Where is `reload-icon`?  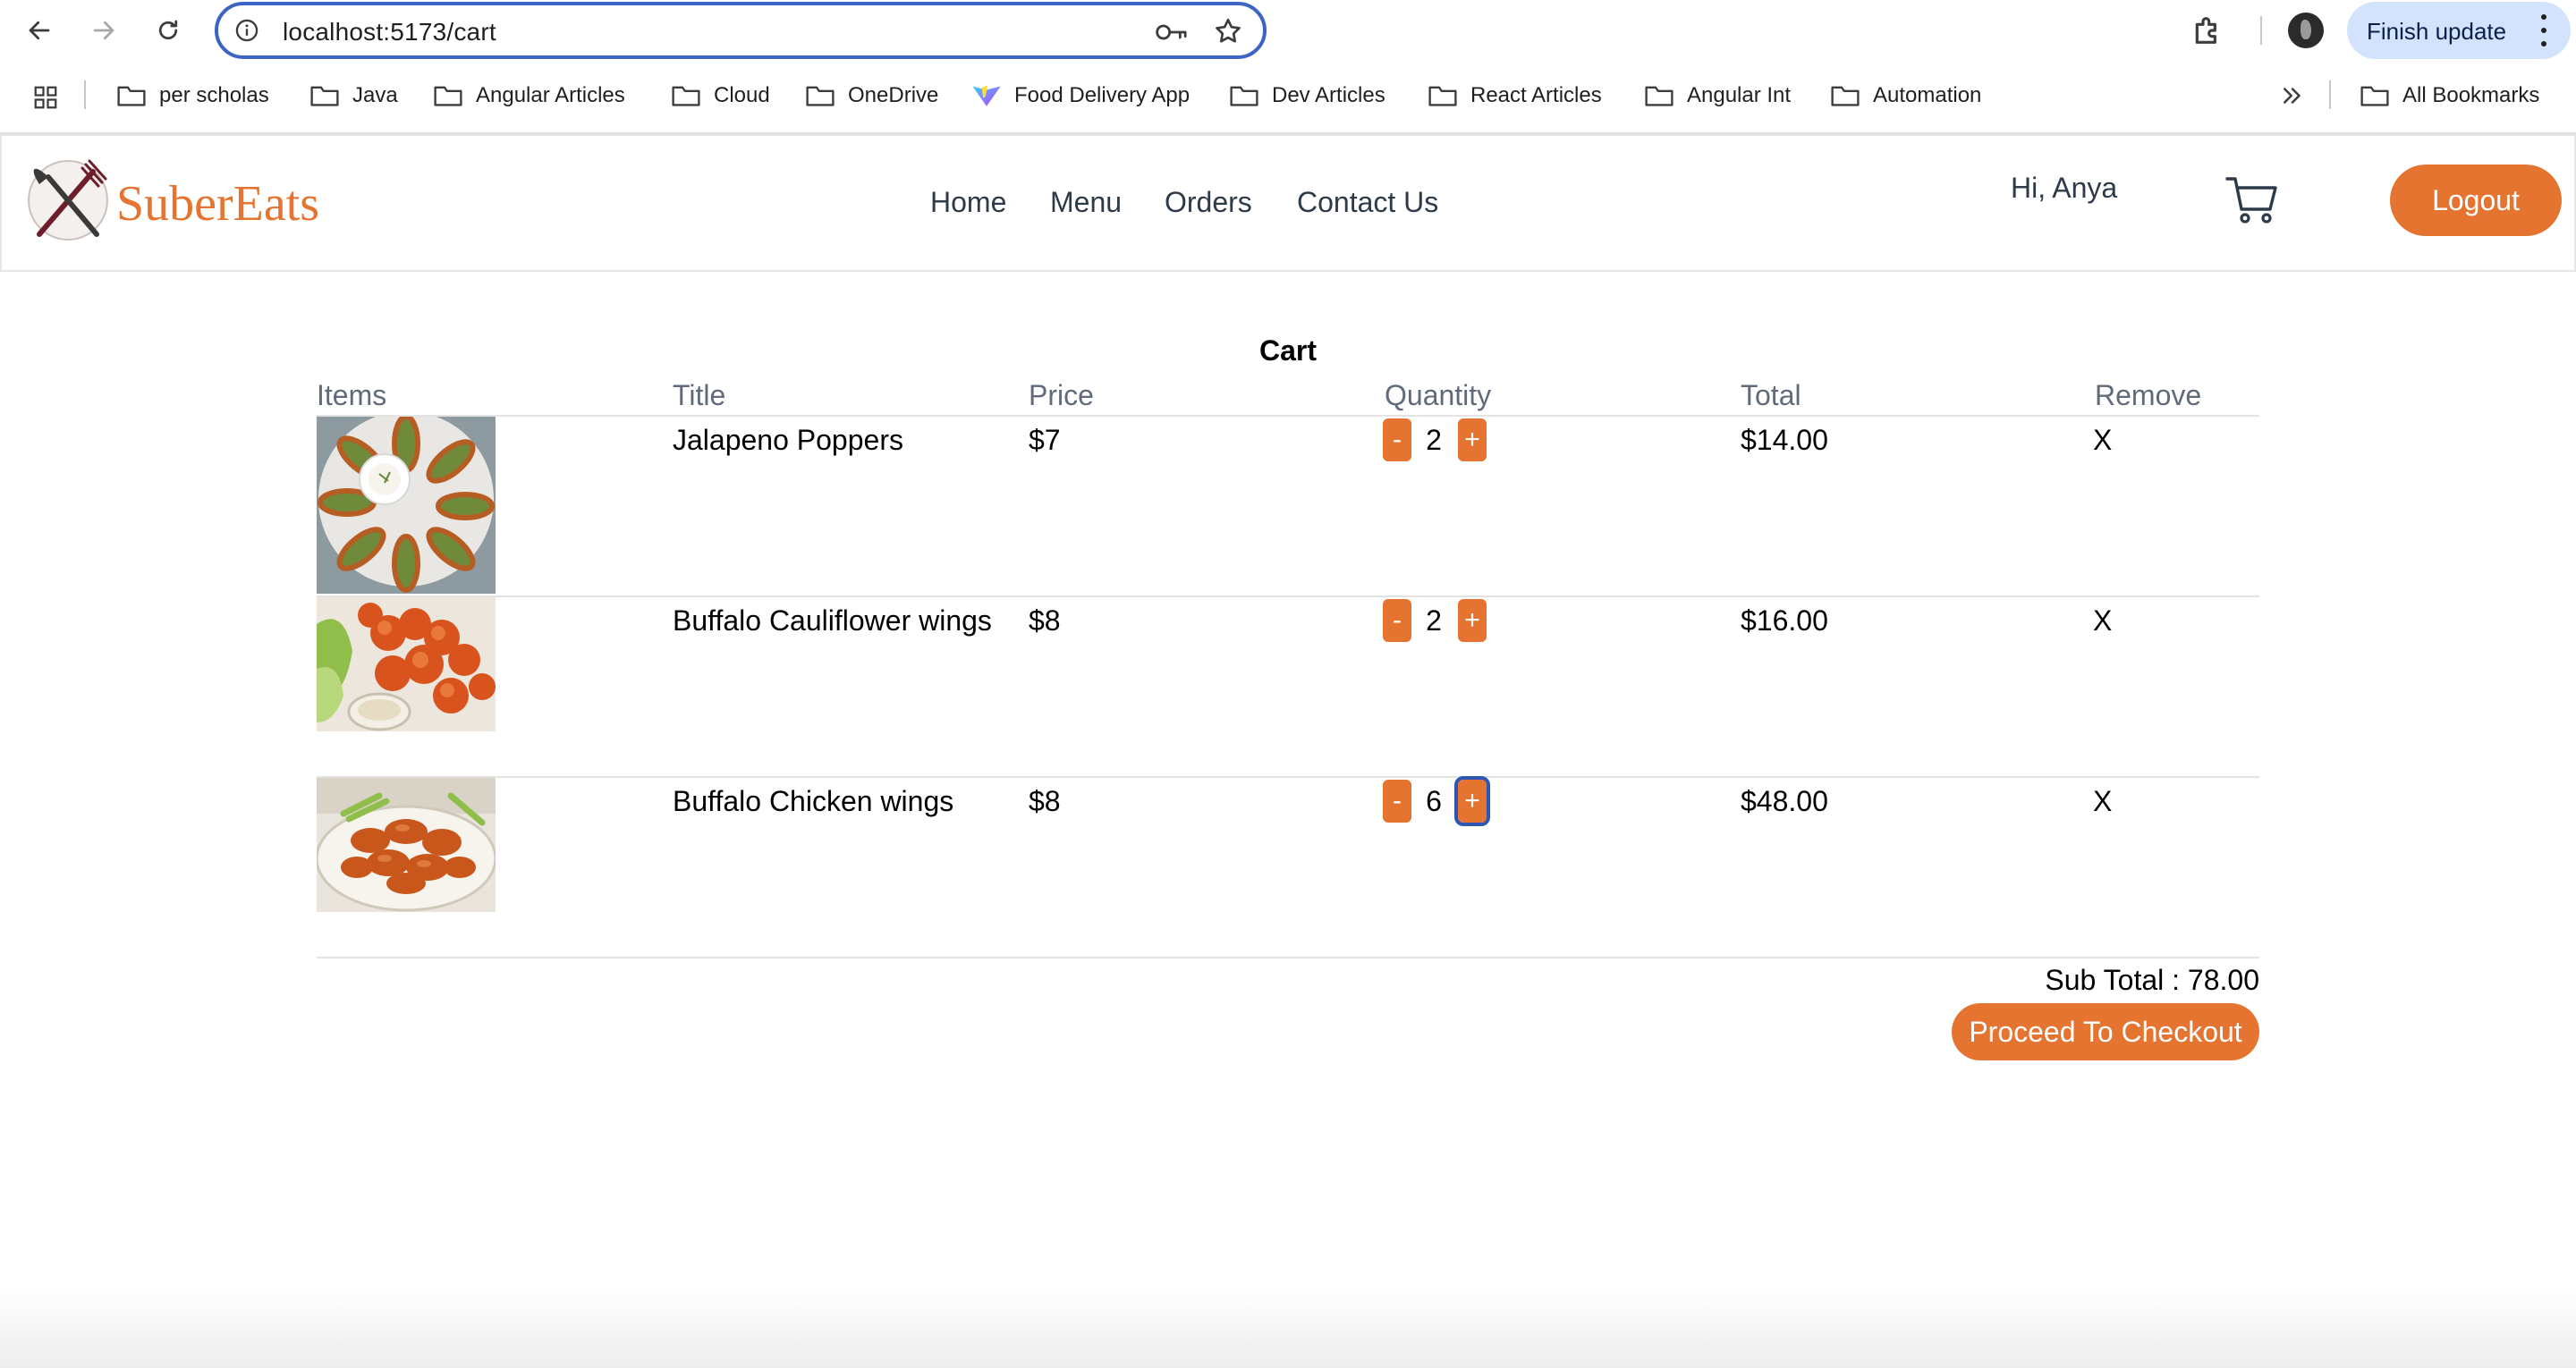 reload-icon is located at coordinates (168, 30).